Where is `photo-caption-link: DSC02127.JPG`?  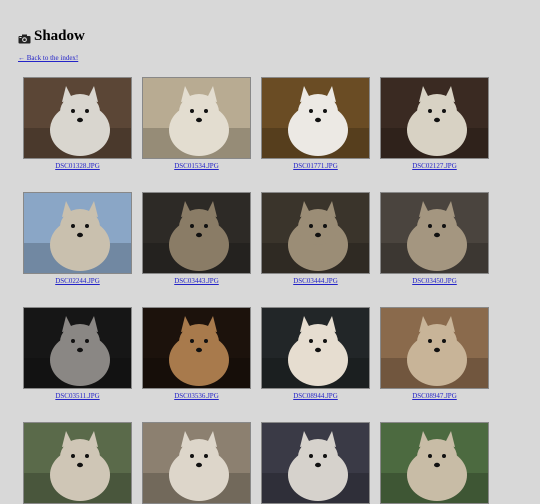
photo-caption-link: DSC02127.JPG is located at coordinates (434, 166).